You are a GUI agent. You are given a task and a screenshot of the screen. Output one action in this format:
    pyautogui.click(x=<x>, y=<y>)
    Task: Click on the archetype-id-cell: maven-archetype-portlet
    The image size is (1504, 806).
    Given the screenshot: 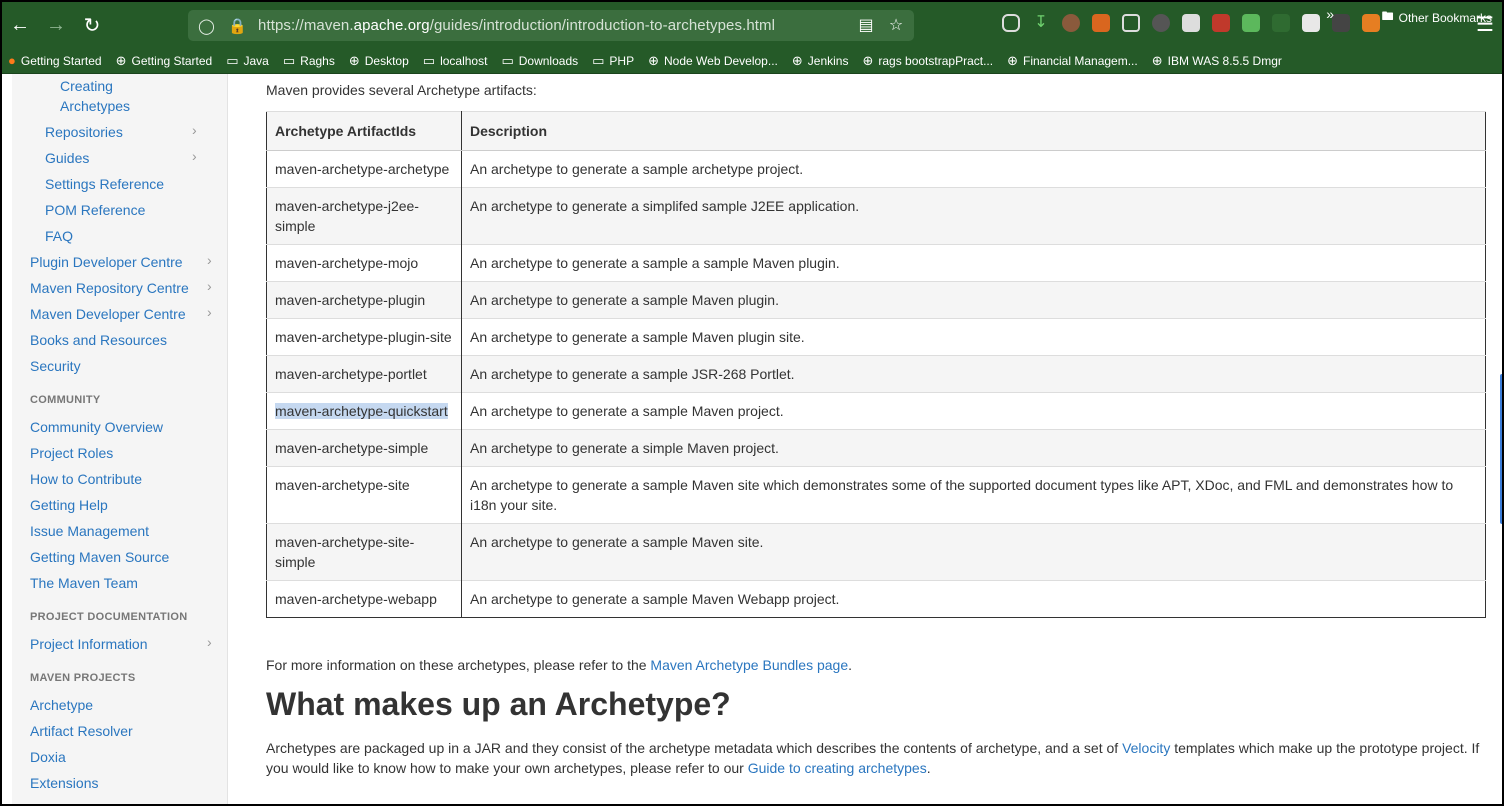 What is the action you would take?
    pyautogui.click(x=364, y=374)
    